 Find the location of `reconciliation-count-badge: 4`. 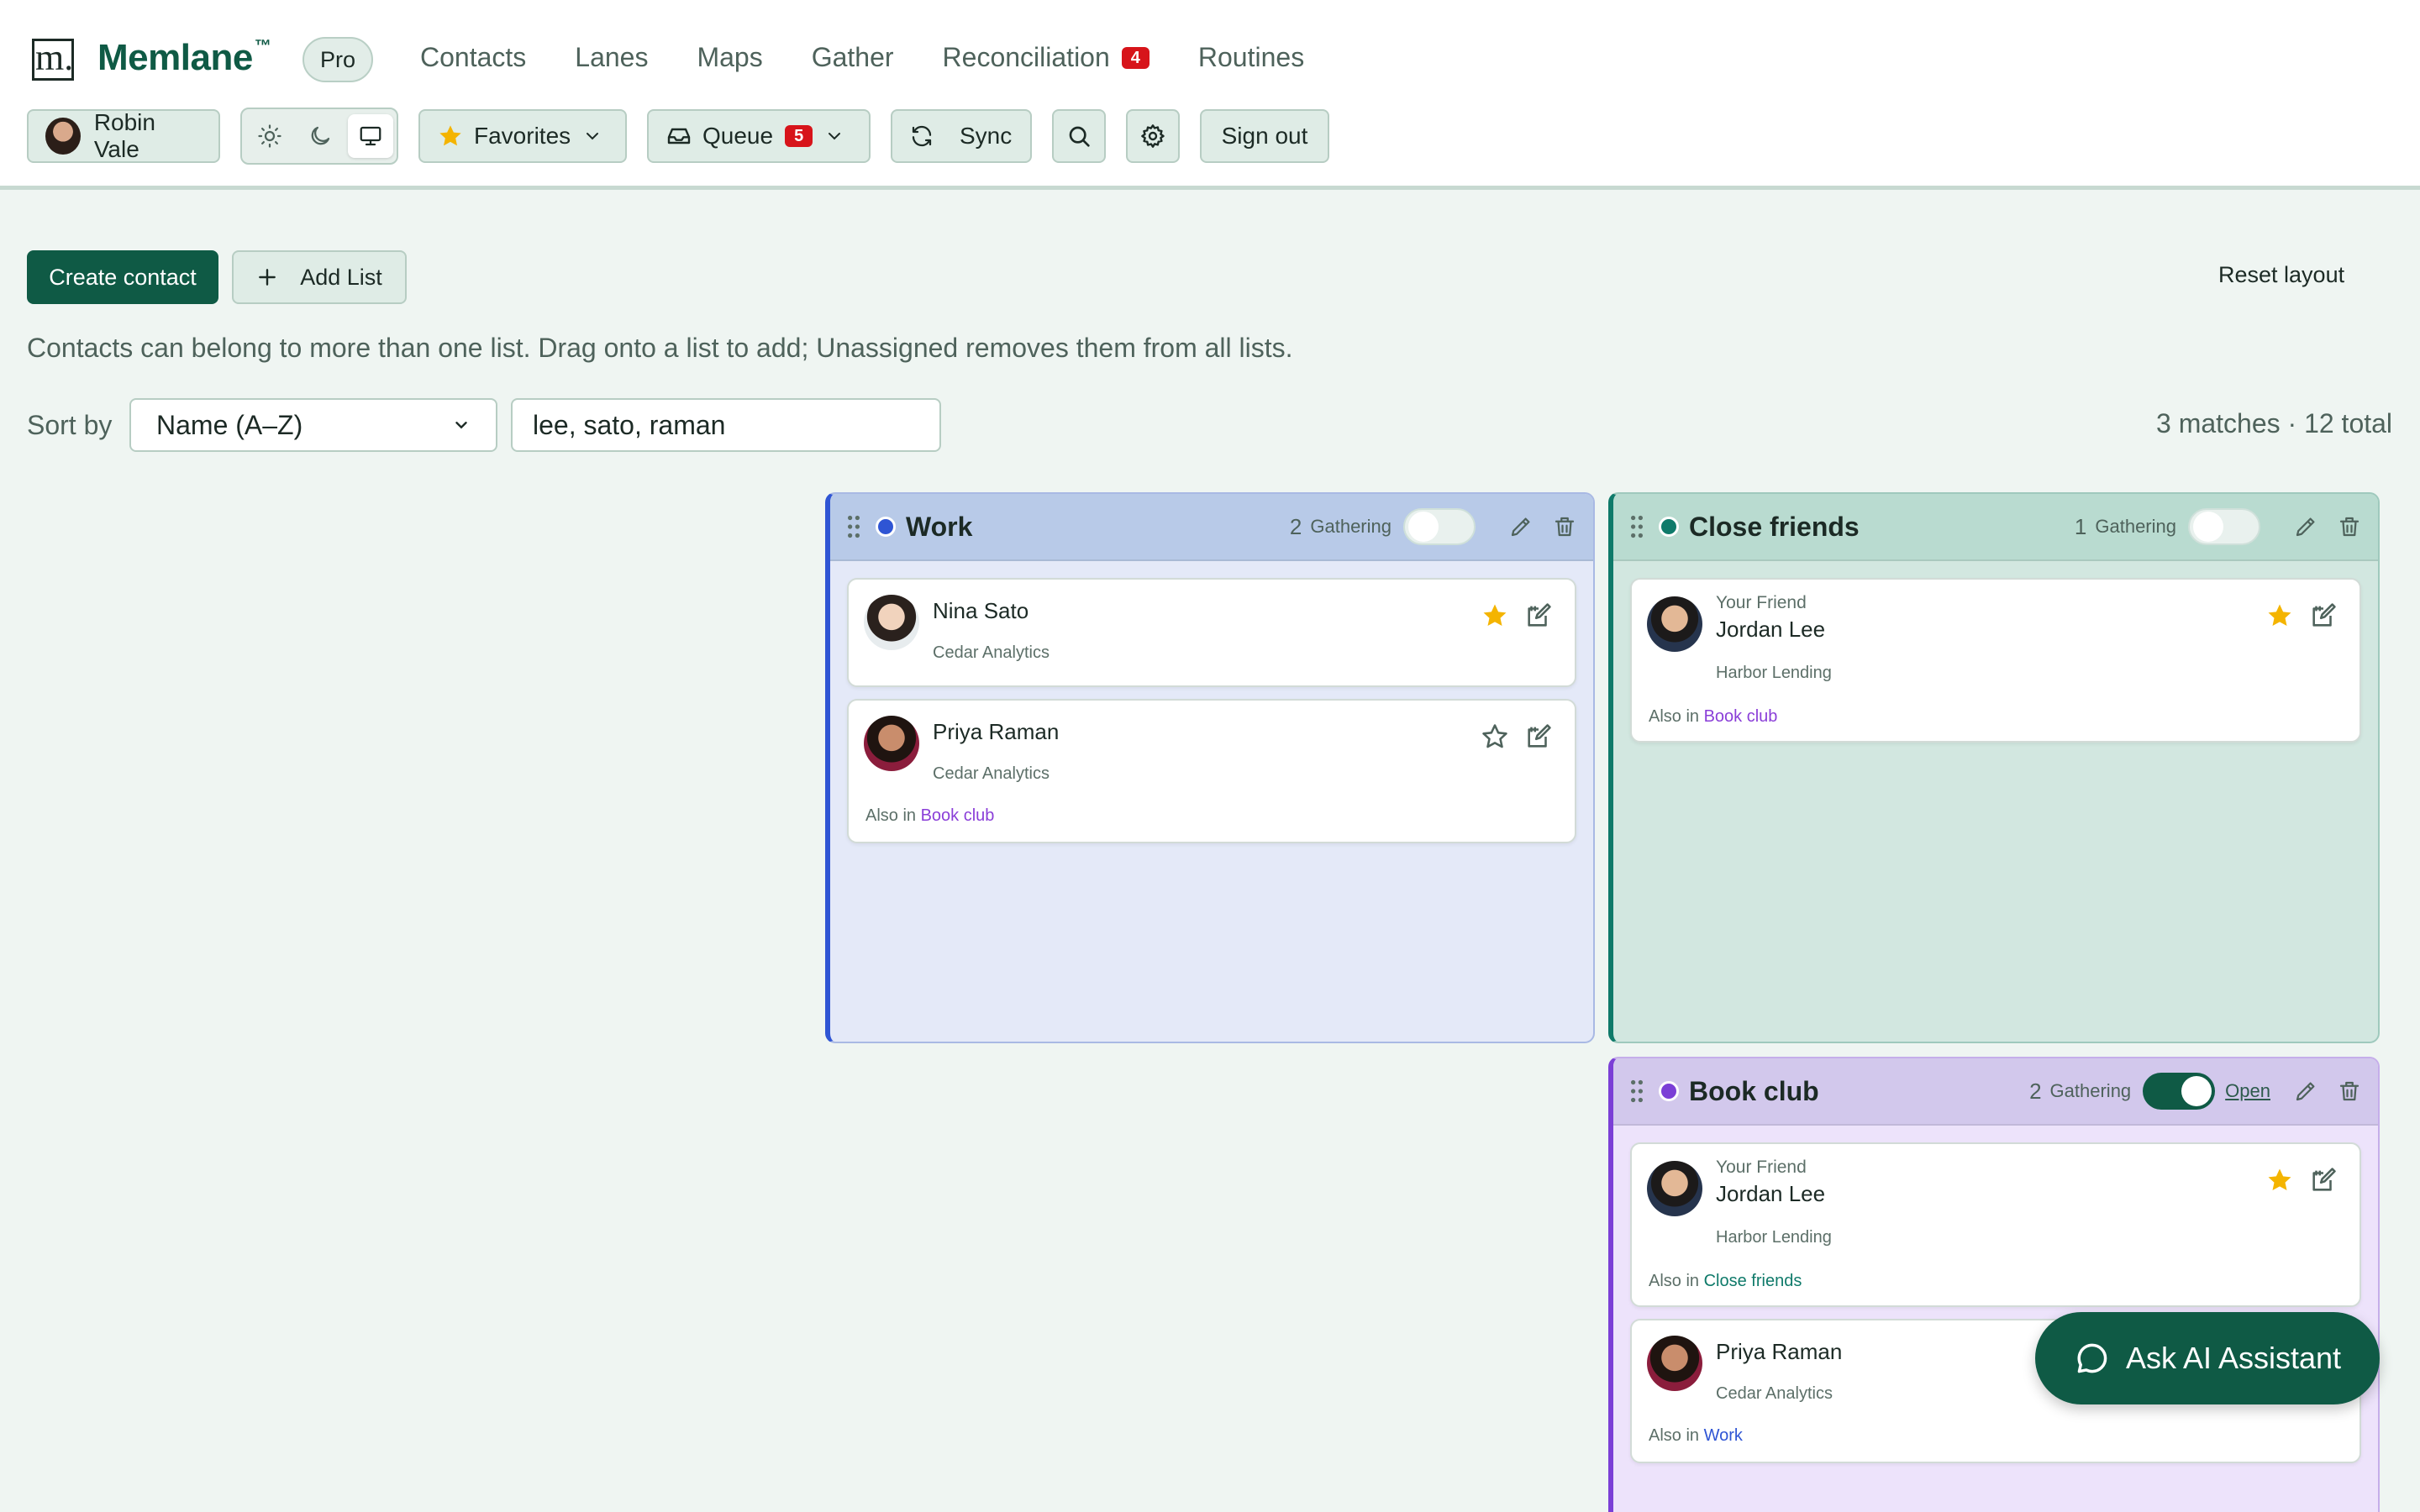

reconciliation-count-badge: 4 is located at coordinates (1135, 57).